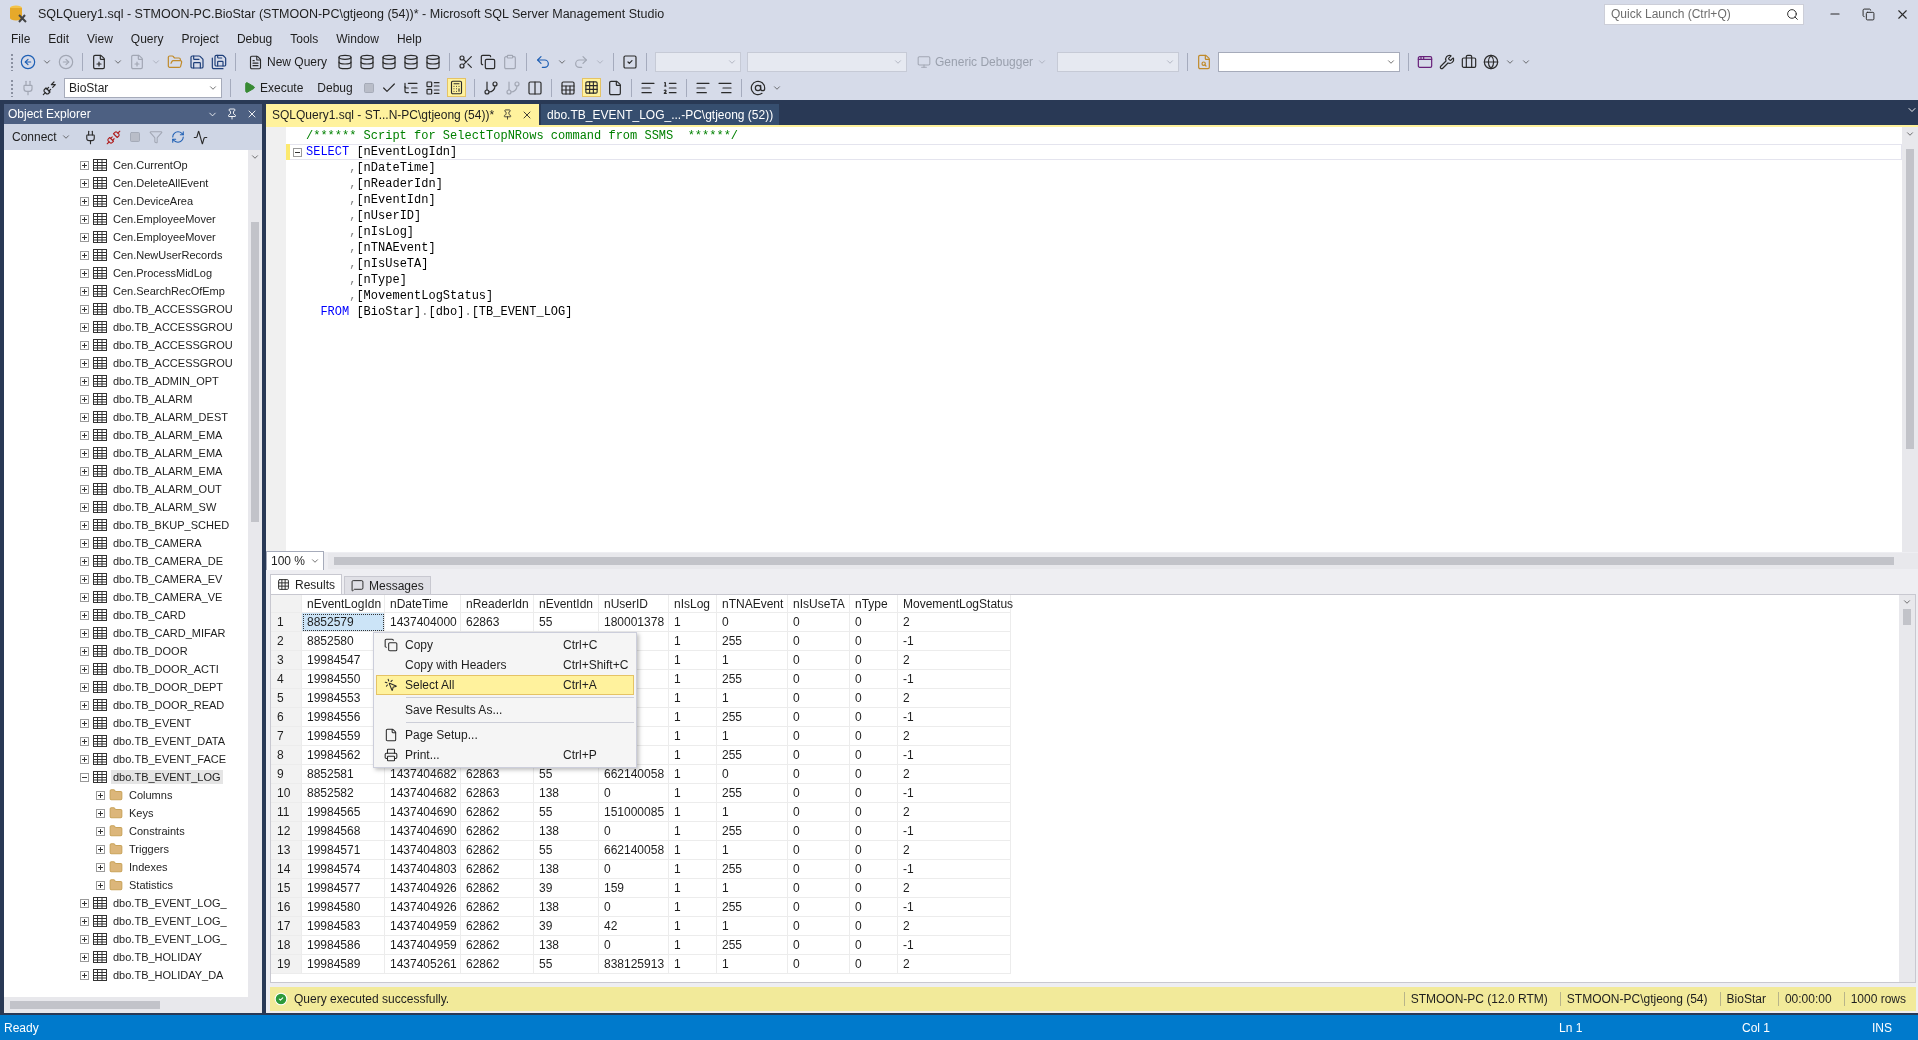 The image size is (1918, 1040). I want to click on close-icon, so click(252, 114).